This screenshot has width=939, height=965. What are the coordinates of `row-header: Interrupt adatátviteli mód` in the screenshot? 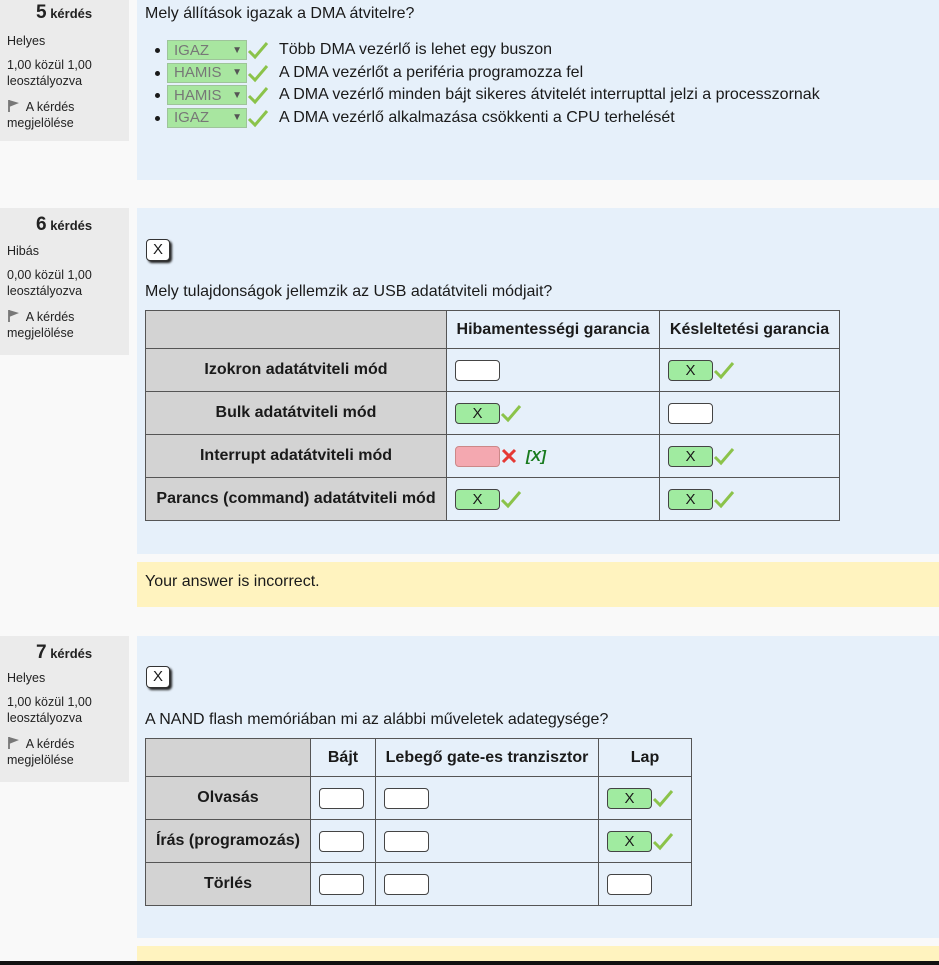 It's located at (296, 456).